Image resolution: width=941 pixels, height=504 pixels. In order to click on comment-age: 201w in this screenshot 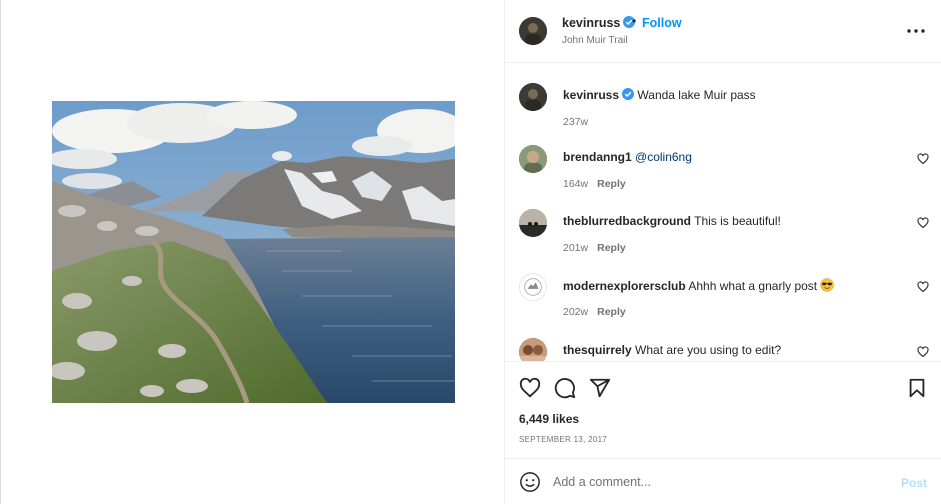, I will do `click(575, 248)`.